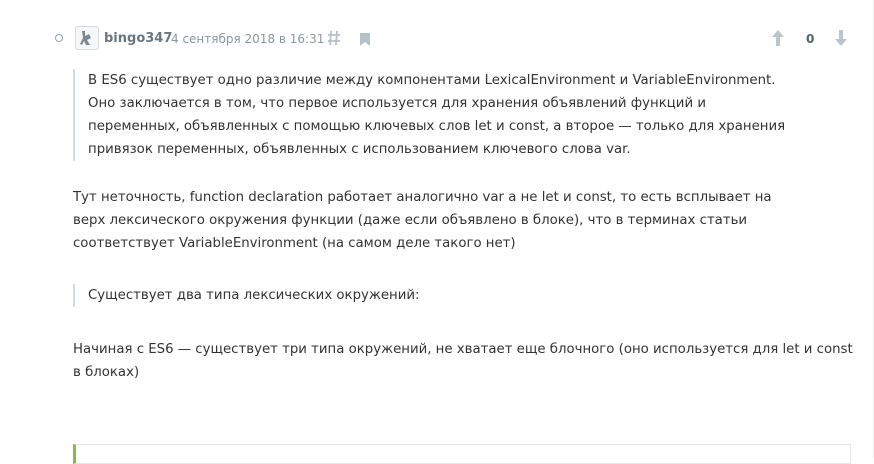 The width and height of the screenshot is (874, 464). I want to click on avatar, so click(87, 38).